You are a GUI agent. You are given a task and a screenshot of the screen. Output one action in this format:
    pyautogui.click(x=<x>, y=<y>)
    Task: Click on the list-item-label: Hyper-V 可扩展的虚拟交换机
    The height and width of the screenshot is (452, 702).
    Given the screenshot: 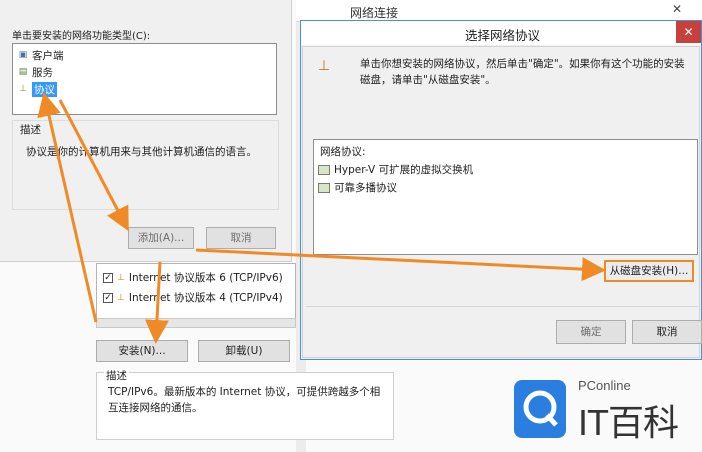 What is the action you would take?
    pyautogui.click(x=404, y=170)
    